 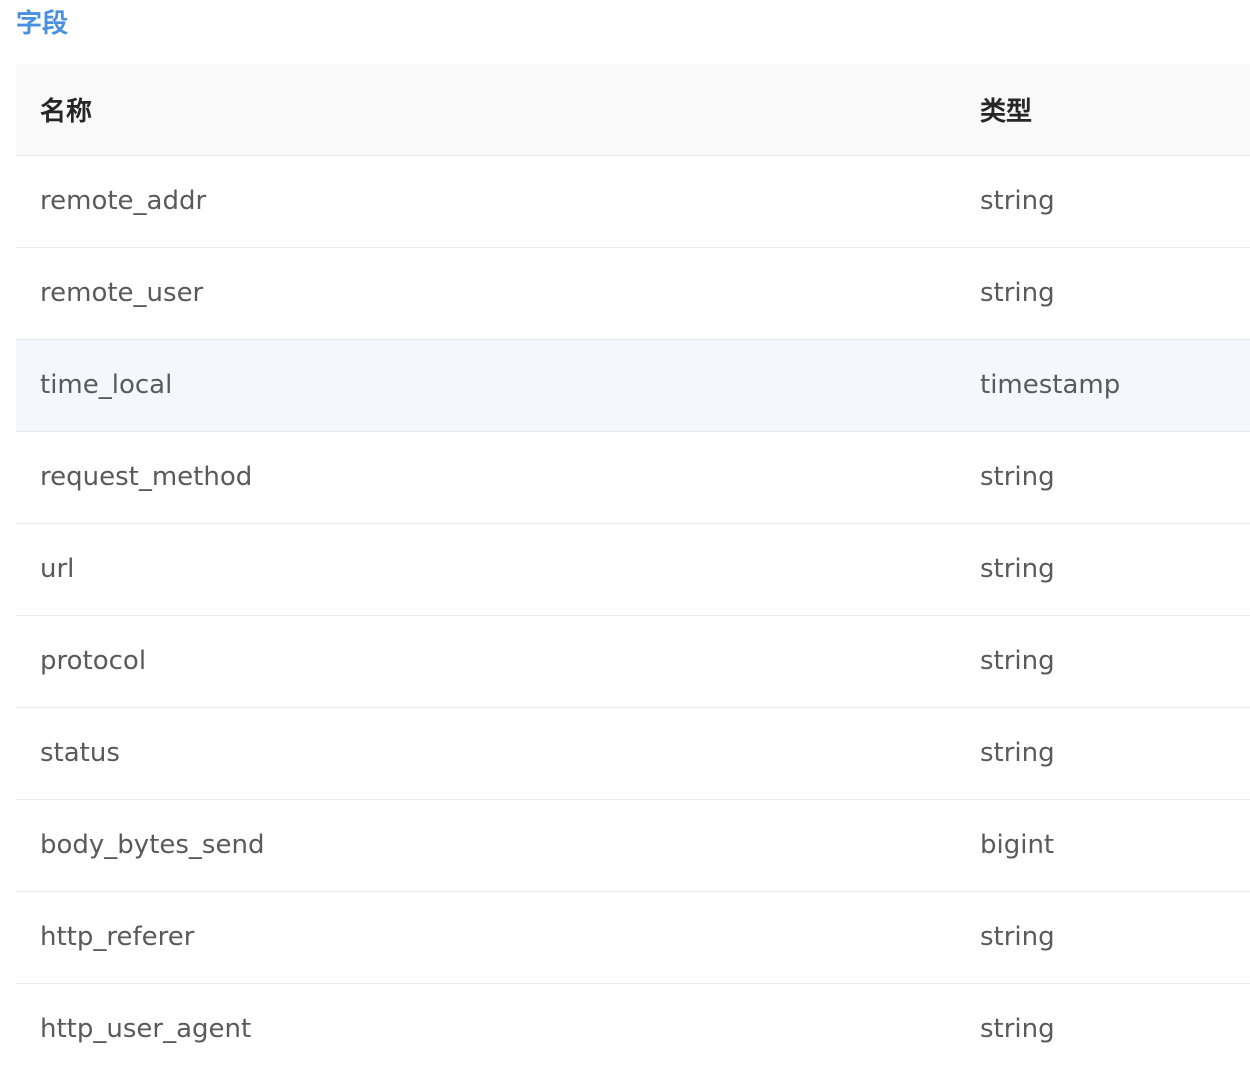 What do you see at coordinates (486, 201) in the screenshot?
I see `field-name-cell: remote_addr` at bounding box center [486, 201].